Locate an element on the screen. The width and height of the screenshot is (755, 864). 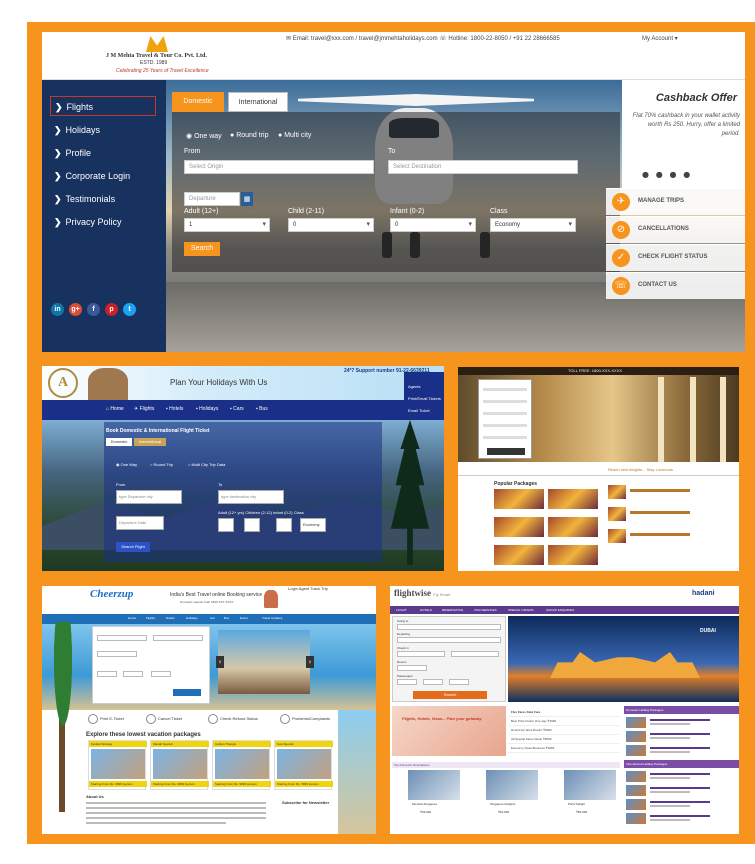
departing-input is located at coordinates (449, 640).